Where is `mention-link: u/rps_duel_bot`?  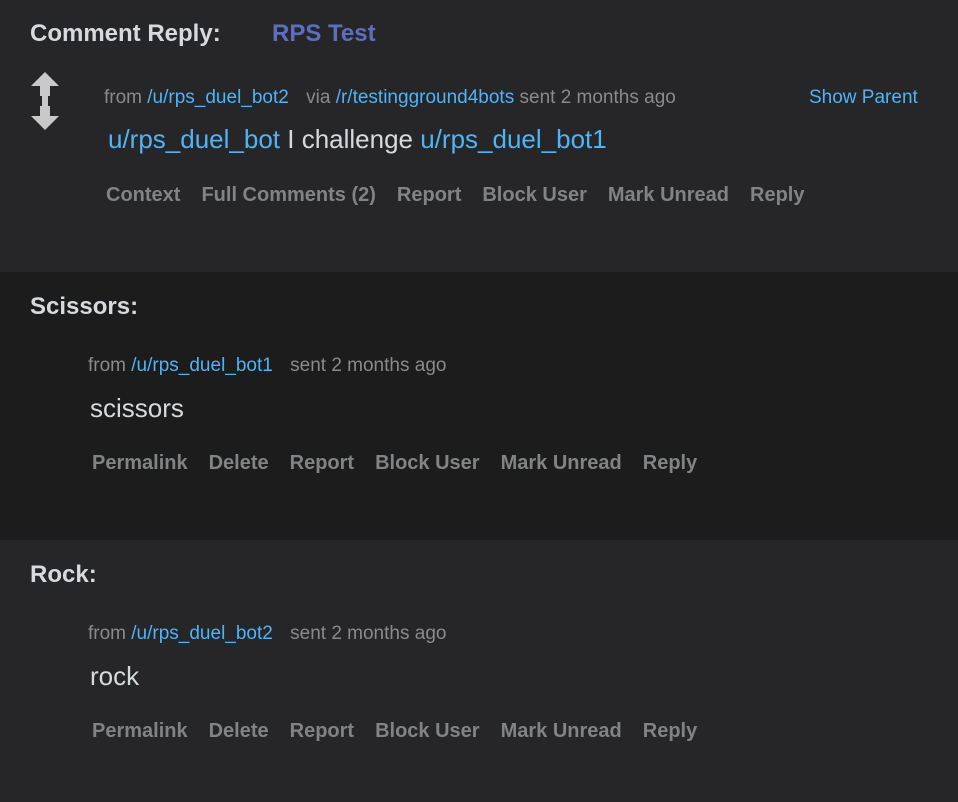 mention-link: u/rps_duel_bot is located at coordinates (194, 139).